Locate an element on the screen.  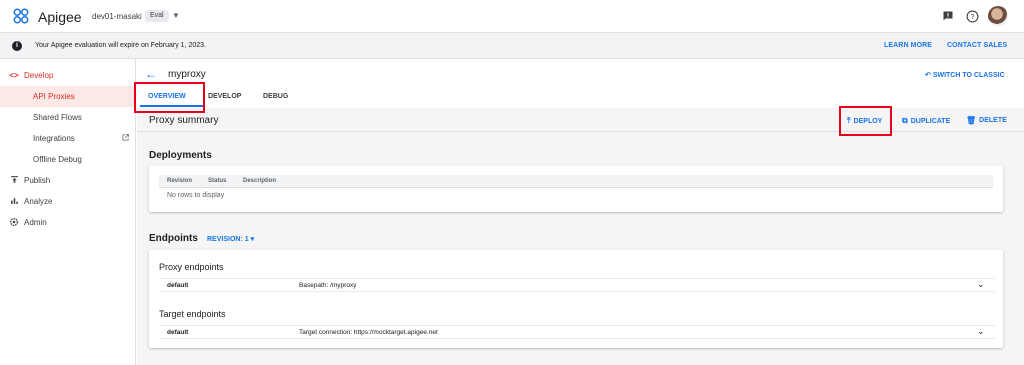
sidebar-item-offline-debug: Offline Debug is located at coordinates (68, 159).